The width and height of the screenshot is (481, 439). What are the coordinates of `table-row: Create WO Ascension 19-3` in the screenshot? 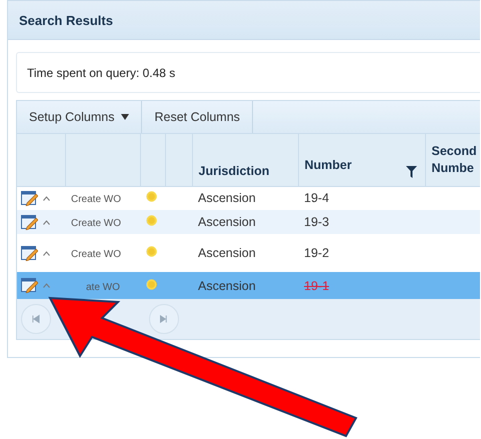 It's located at (248, 222).